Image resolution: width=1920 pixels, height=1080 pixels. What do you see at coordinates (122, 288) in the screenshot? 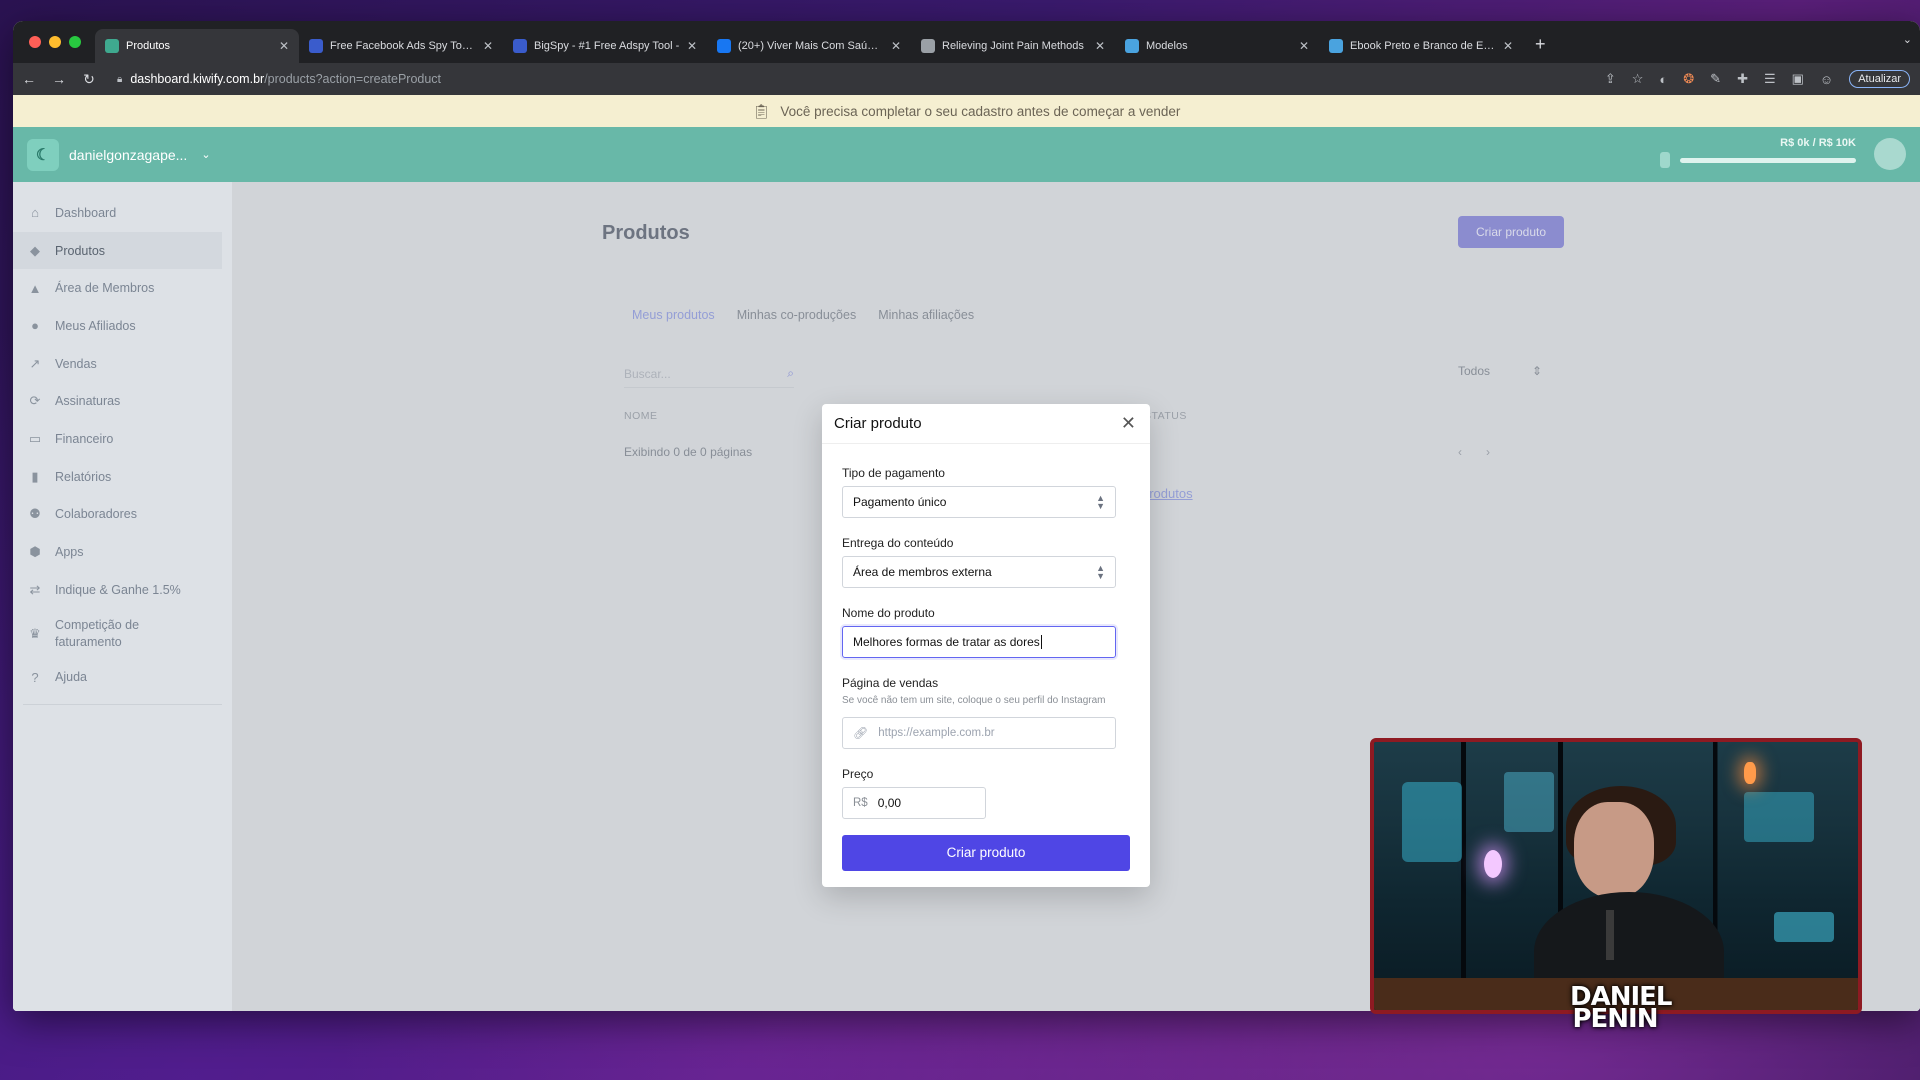
I see `sidebar-item: ▲ Área de Membros` at bounding box center [122, 288].